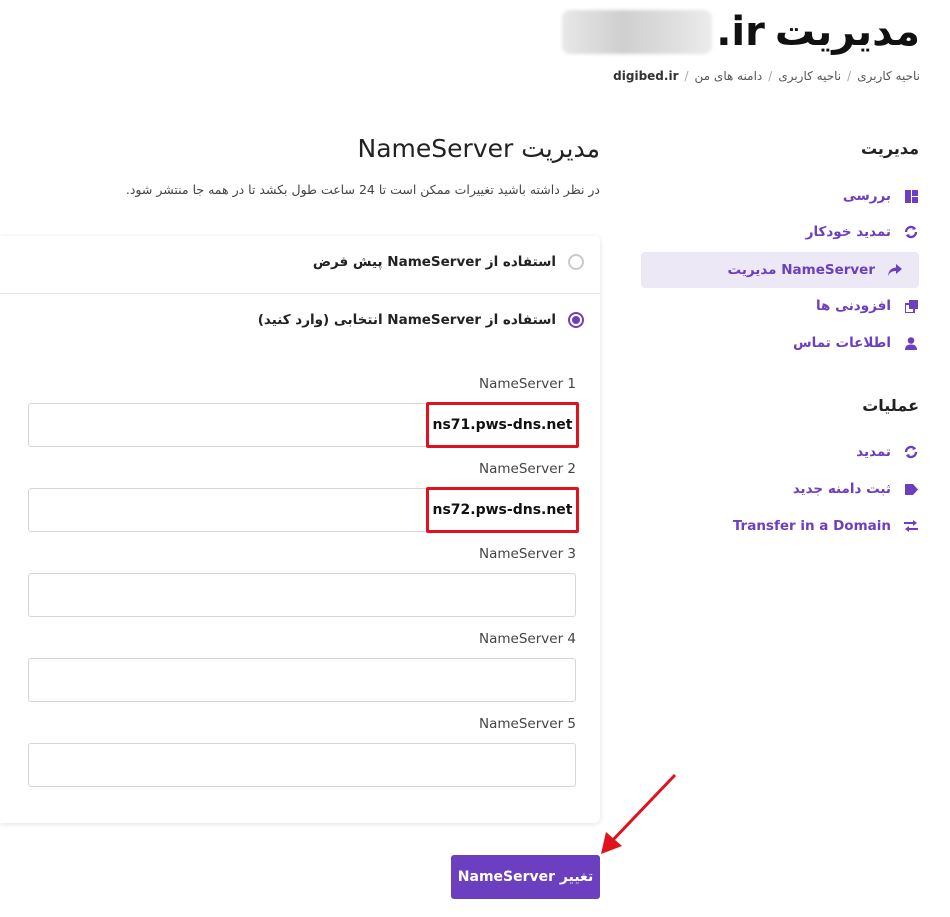 The width and height of the screenshot is (950, 917). What do you see at coordinates (794, 306) in the screenshot?
I see `sidebar-item-addons: افزودنی ها` at bounding box center [794, 306].